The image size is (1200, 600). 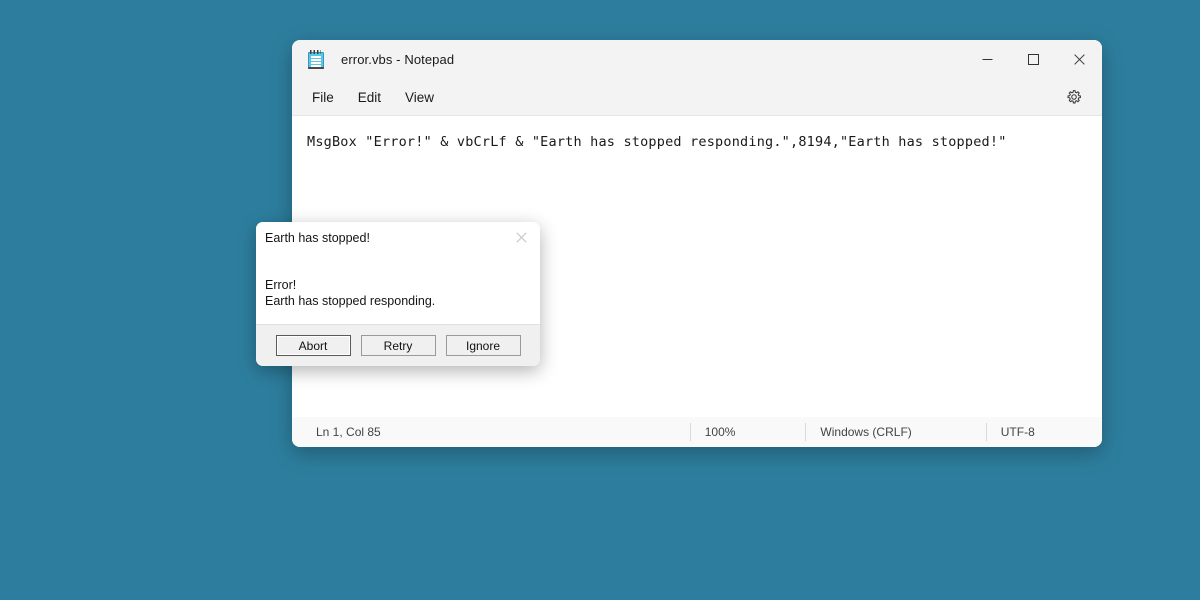 I want to click on maximize-icon, so click(x=1033, y=59).